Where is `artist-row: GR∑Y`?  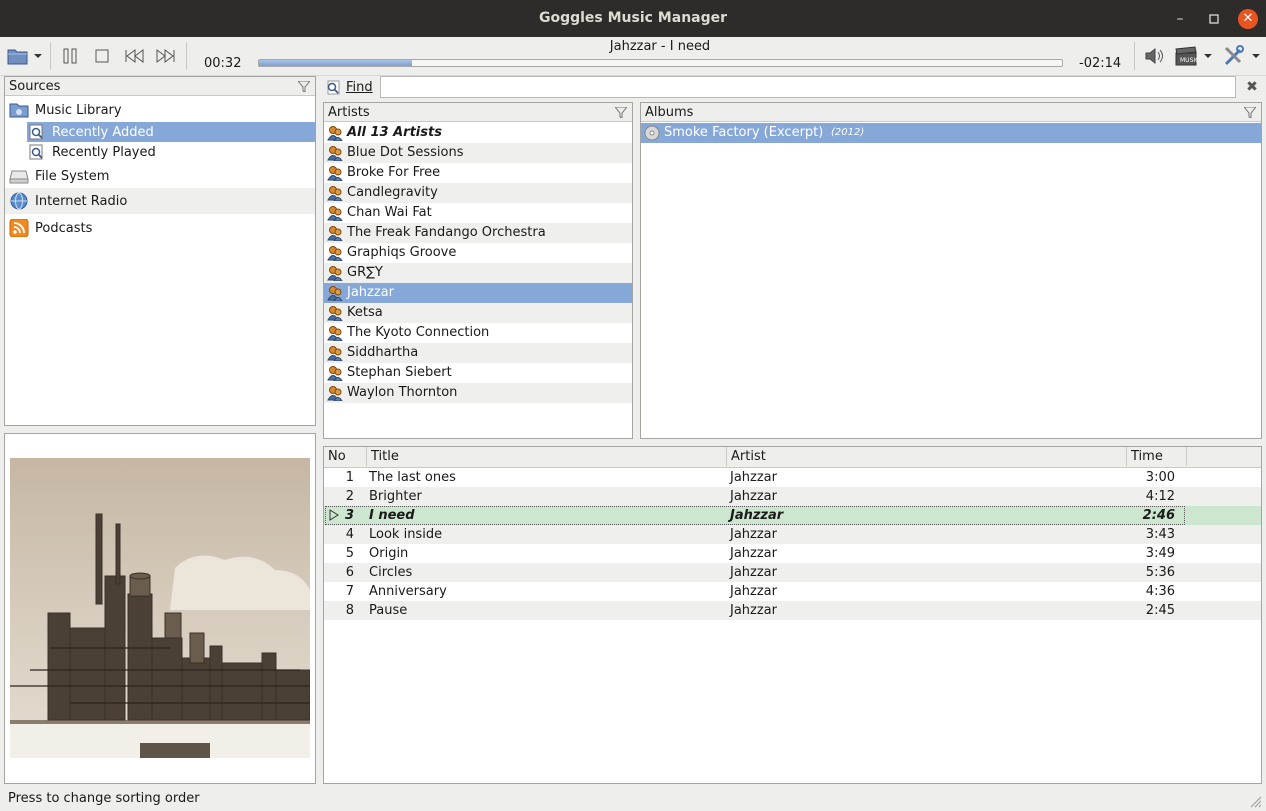
artist-row: GR∑Y is located at coordinates (478, 273).